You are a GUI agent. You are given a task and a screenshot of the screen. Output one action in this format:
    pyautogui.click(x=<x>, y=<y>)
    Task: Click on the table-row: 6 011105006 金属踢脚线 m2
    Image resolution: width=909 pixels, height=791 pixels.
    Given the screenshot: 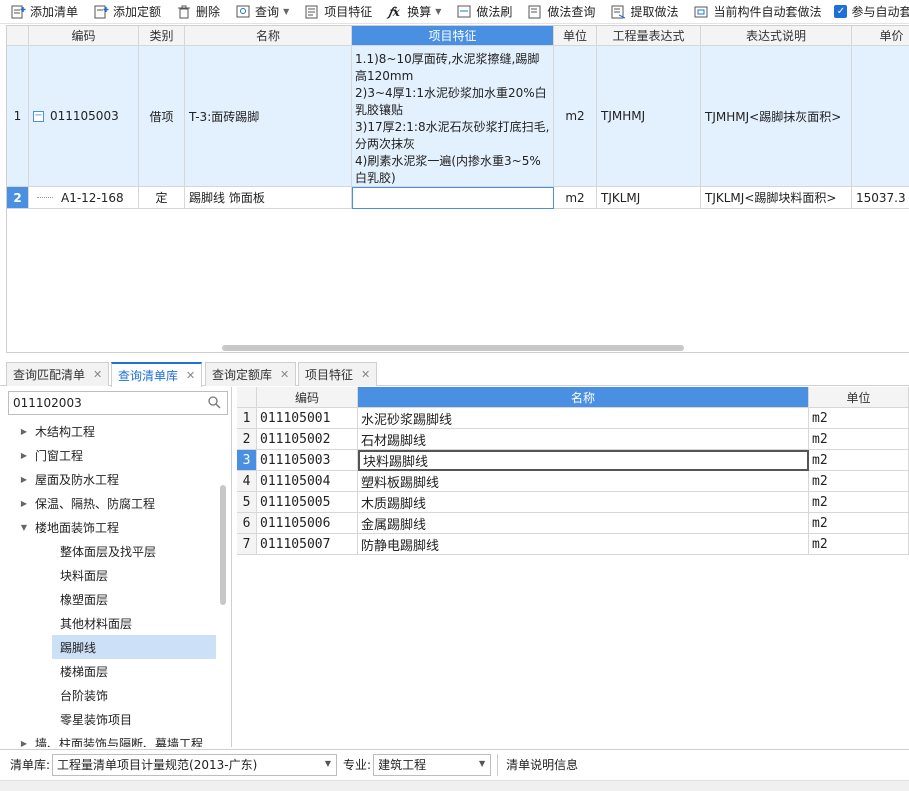 What is the action you would take?
    pyautogui.click(x=573, y=523)
    